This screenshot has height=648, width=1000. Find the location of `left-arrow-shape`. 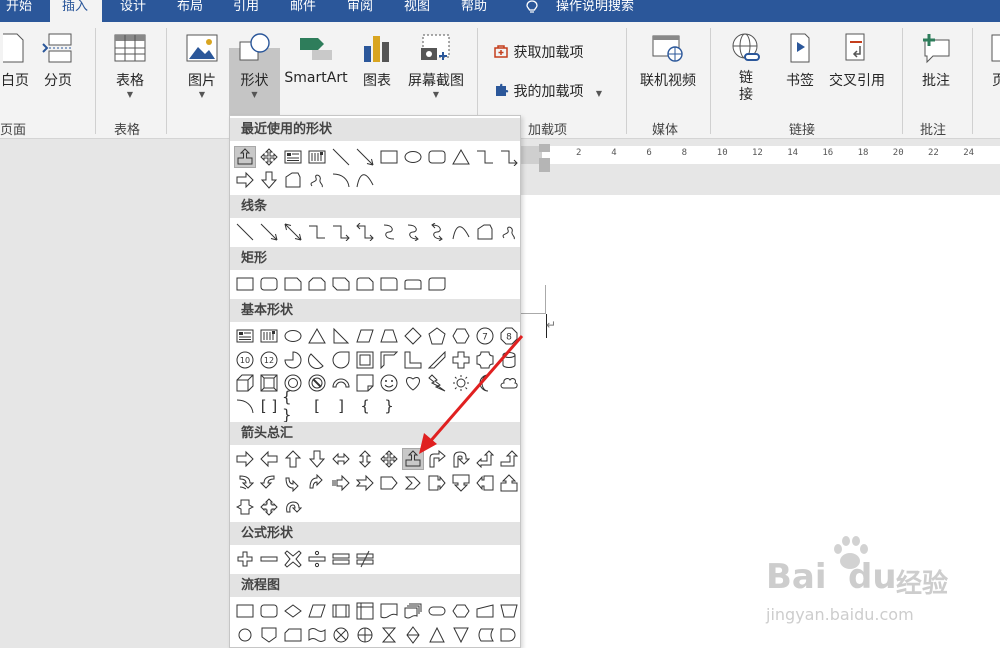

left-arrow-shape is located at coordinates (269, 459).